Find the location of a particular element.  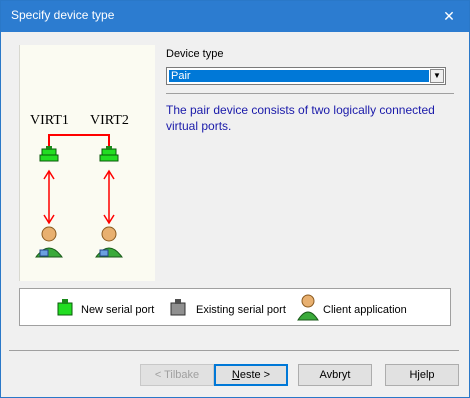

footer-divider is located at coordinates (234, 350).